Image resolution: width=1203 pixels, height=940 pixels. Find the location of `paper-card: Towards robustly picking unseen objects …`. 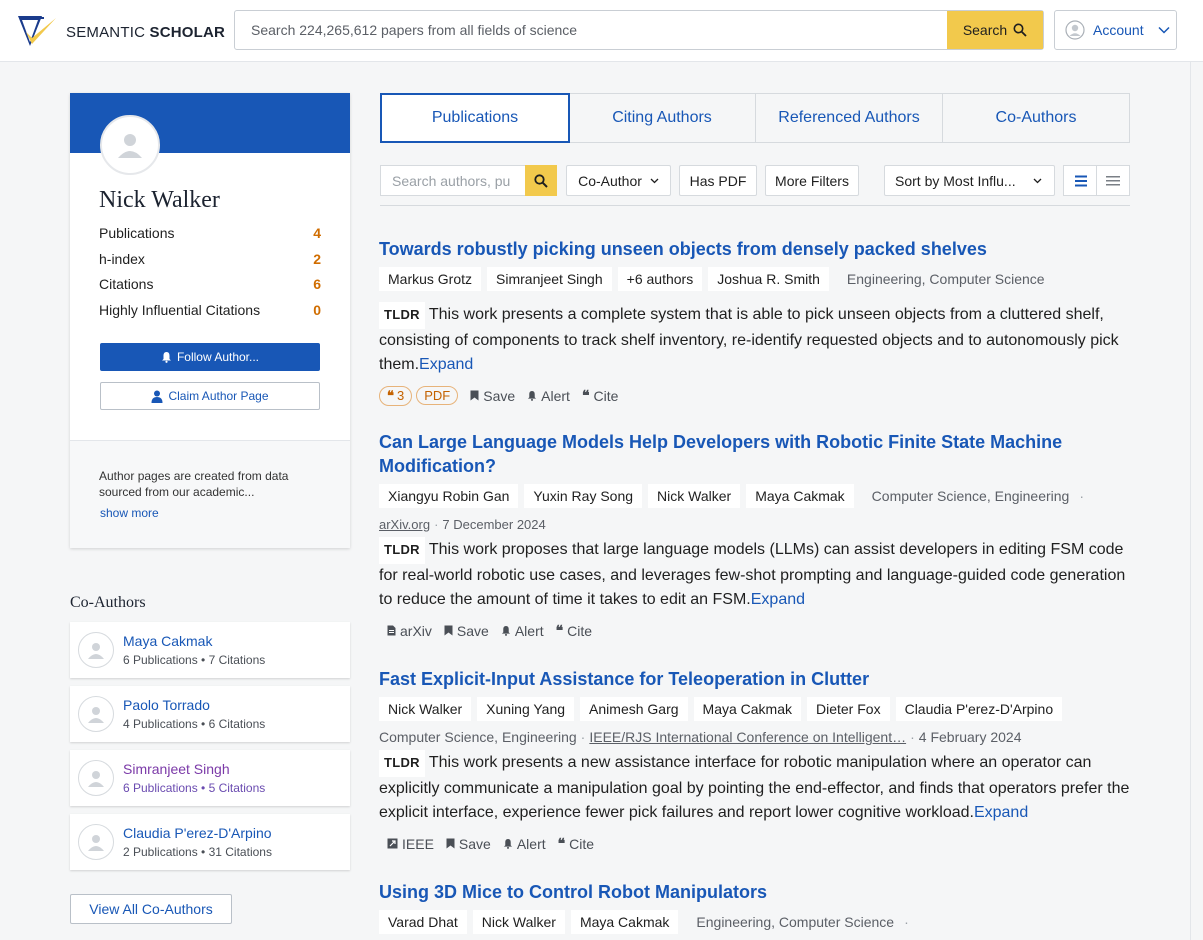

paper-card: Towards robustly picking unseen objects … is located at coordinates (759, 322).